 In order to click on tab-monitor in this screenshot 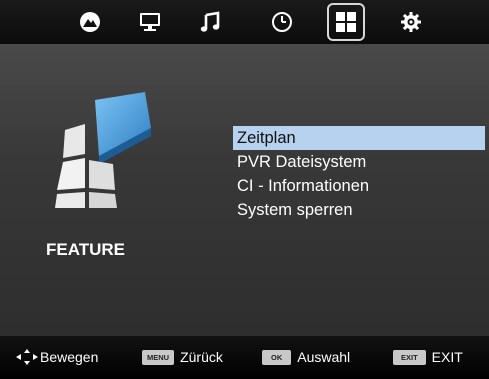, I will do `click(150, 22)`.